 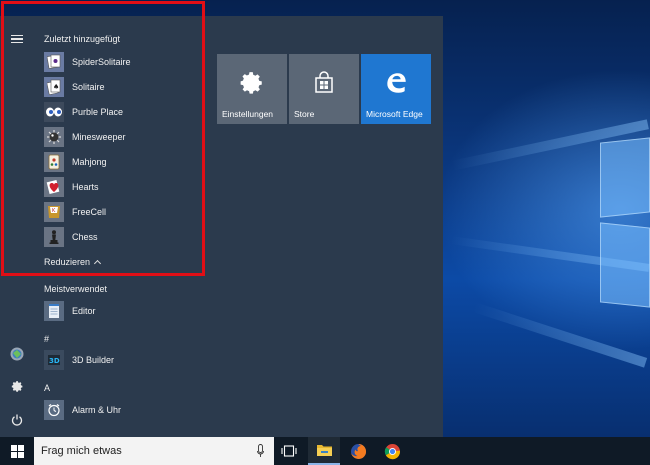 What do you see at coordinates (54, 212) in the screenshot?
I see `freecell-icon: K` at bounding box center [54, 212].